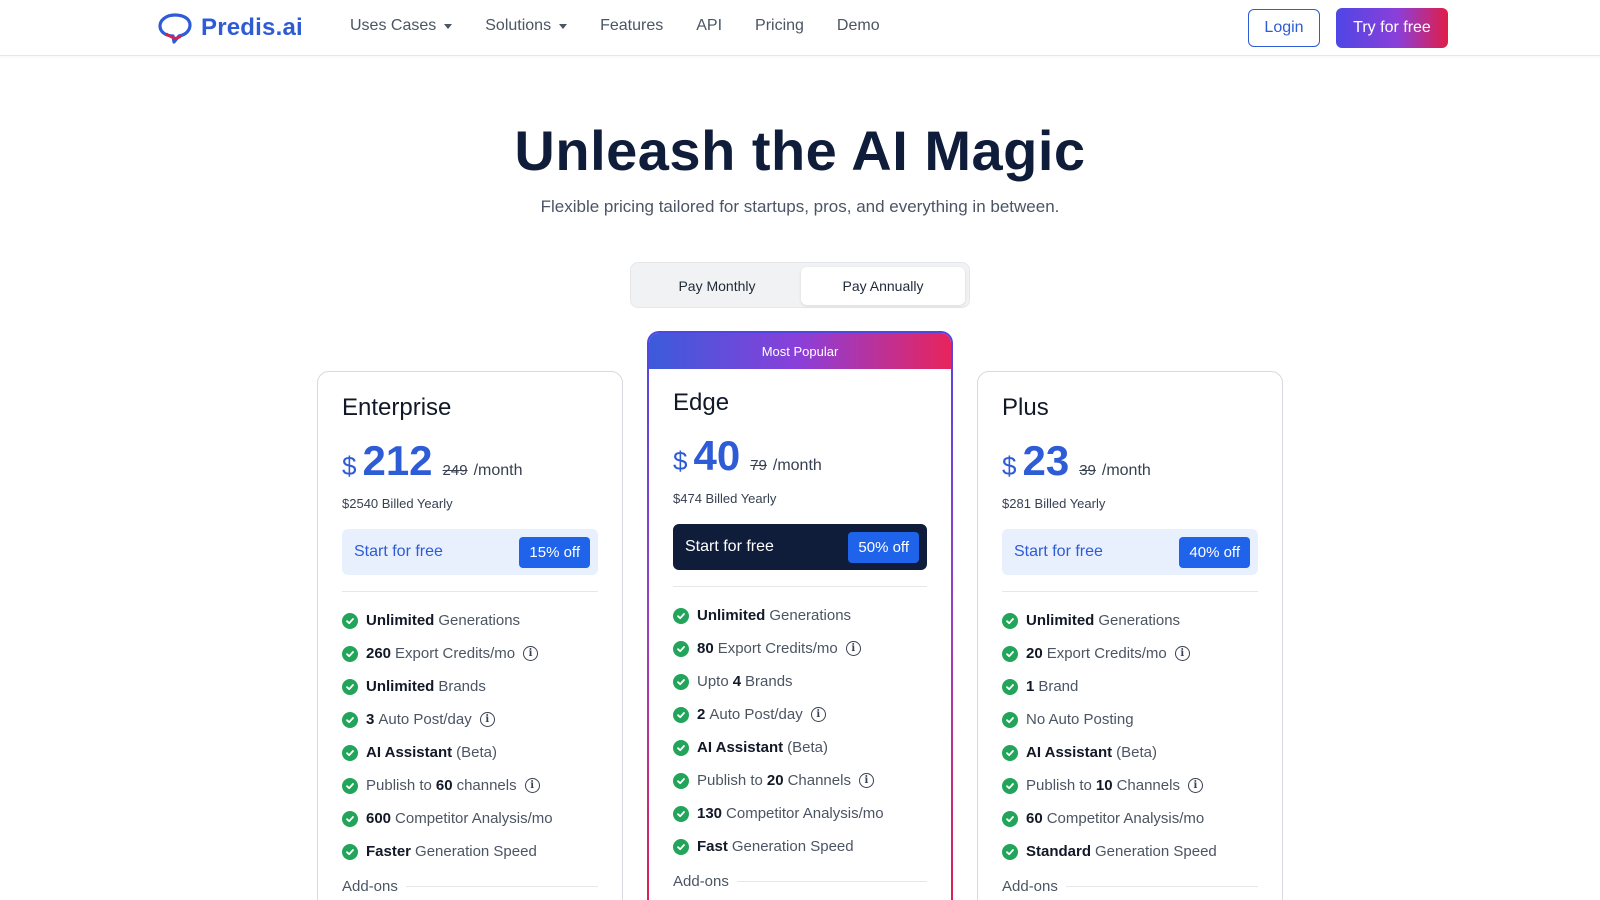  What do you see at coordinates (717, 455) in the screenshot?
I see `price-value: 40` at bounding box center [717, 455].